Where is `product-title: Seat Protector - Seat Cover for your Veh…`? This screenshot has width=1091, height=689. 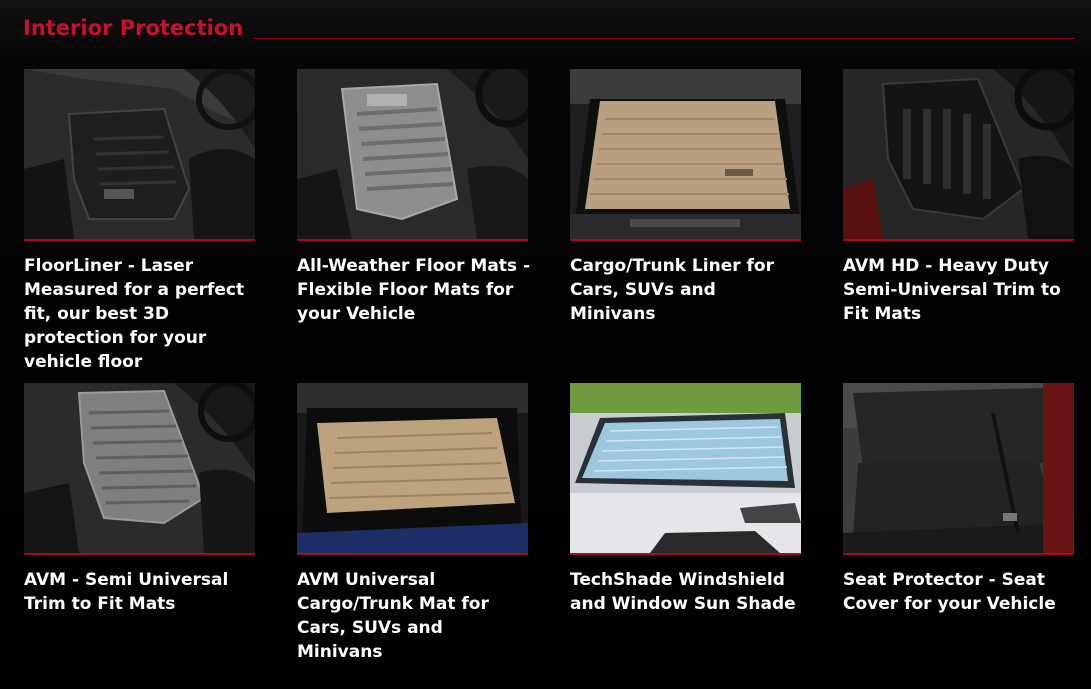
product-title: Seat Protector - Seat Cover for your Veh… is located at coordinates (961, 592).